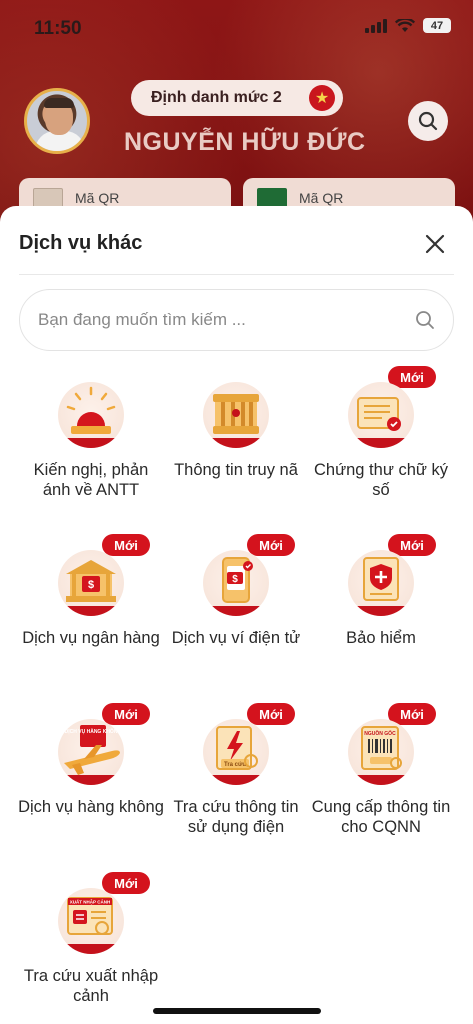  Describe the element at coordinates (381, 415) in the screenshot. I see `certificate-icon` at that location.